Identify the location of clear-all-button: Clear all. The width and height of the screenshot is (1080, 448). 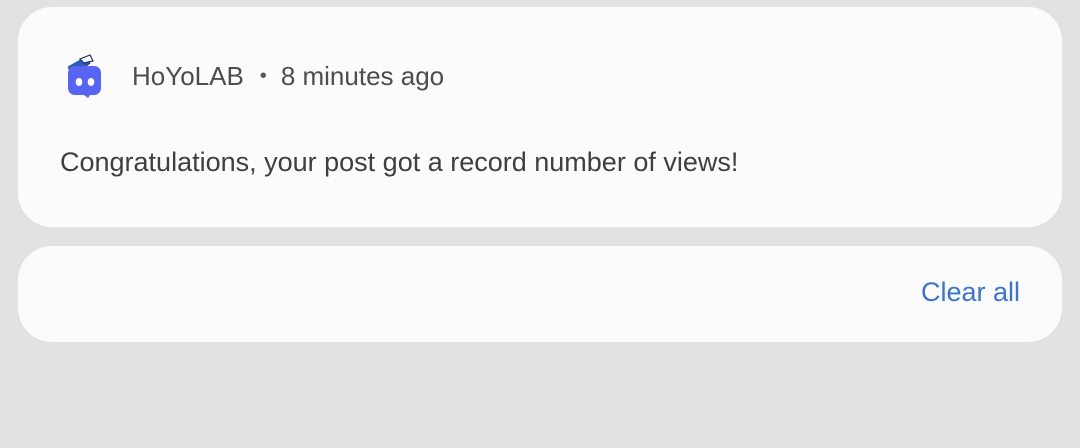
(970, 292).